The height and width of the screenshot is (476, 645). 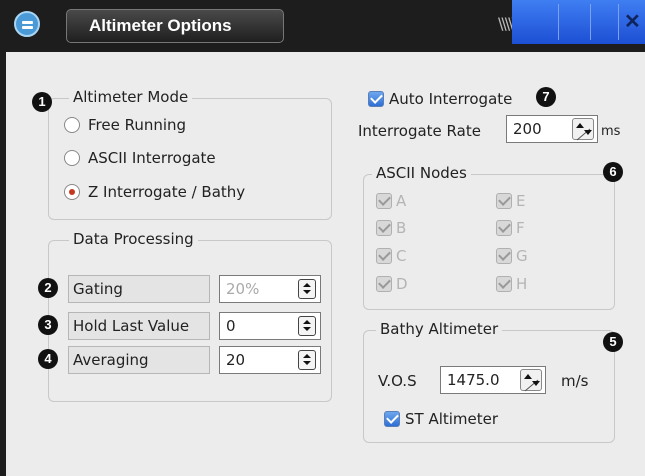 What do you see at coordinates (167, 192) in the screenshot?
I see `radio-label: Z Interrogate / Bathy` at bounding box center [167, 192].